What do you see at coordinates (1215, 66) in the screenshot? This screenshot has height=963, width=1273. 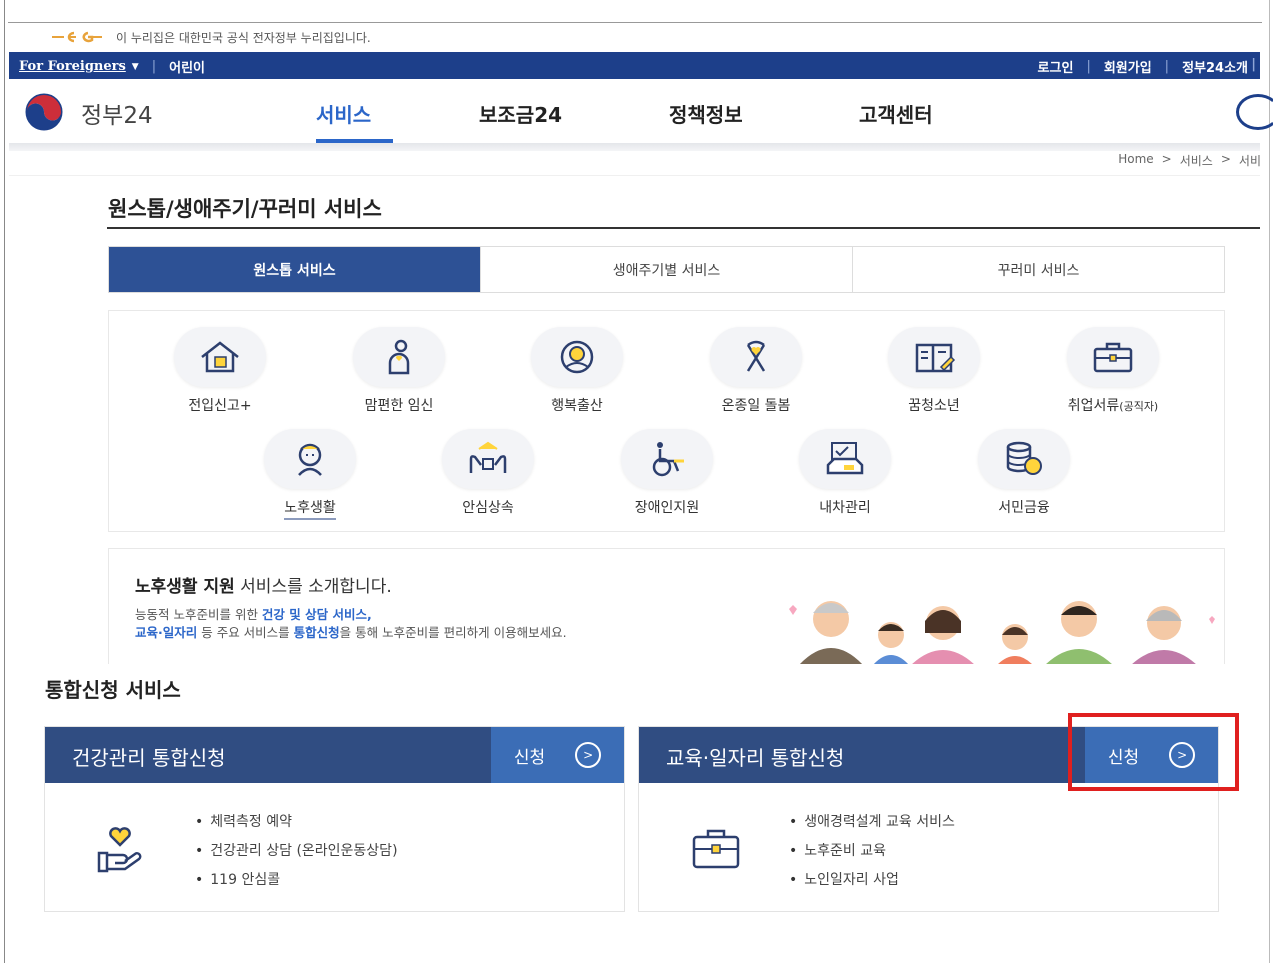 I see `about-link: 정부24소개` at bounding box center [1215, 66].